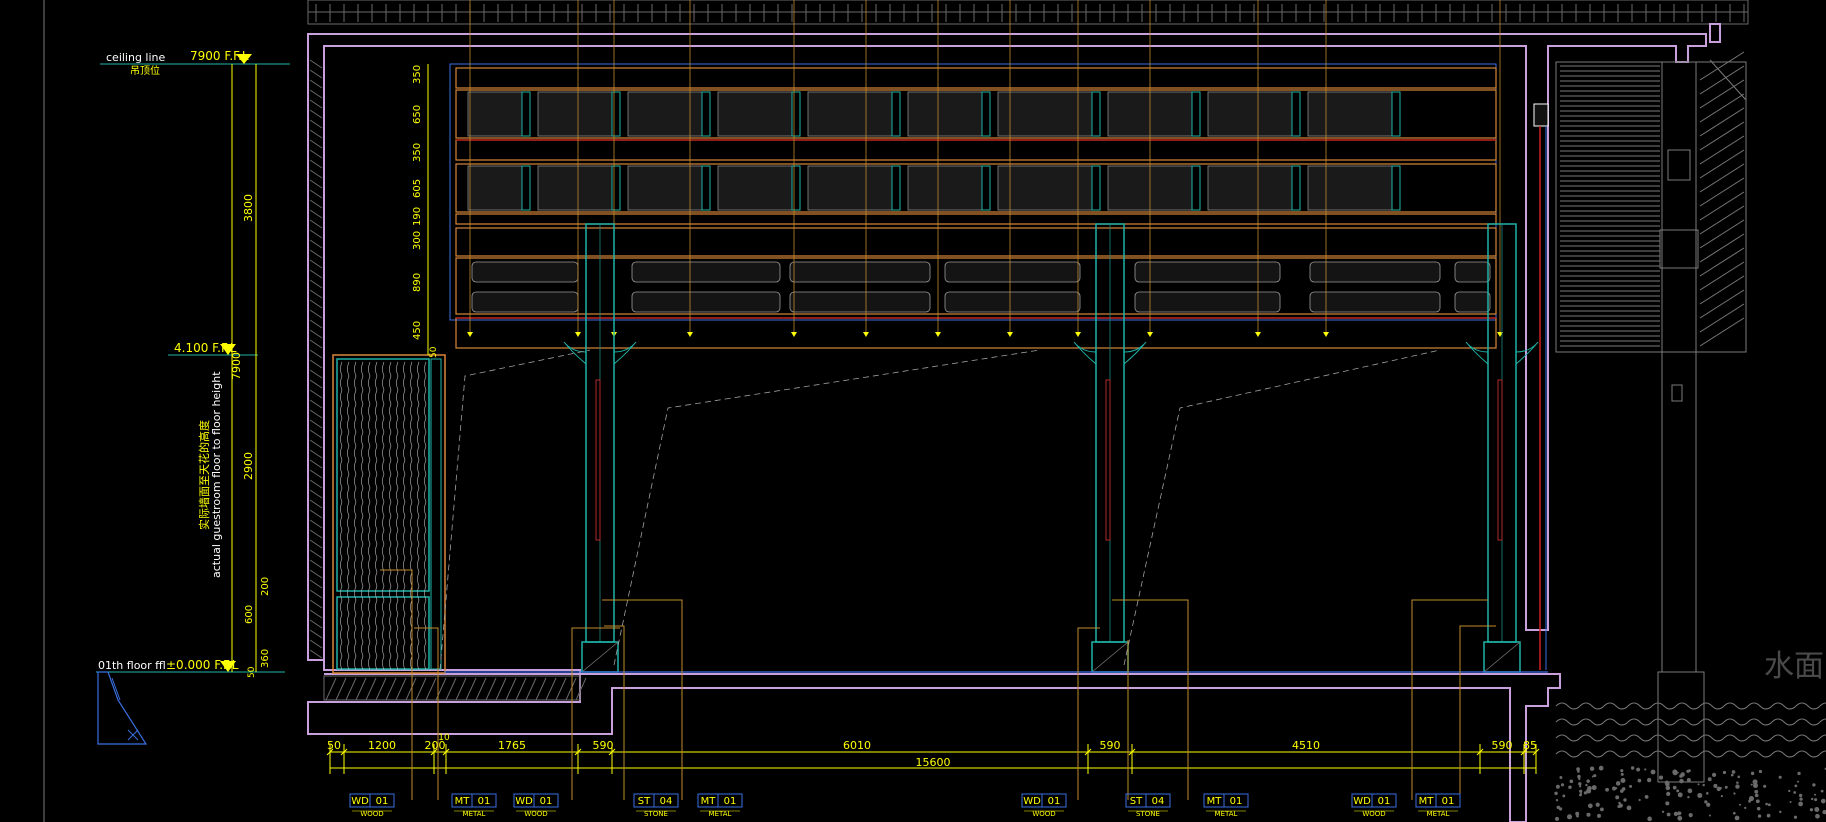 The height and width of the screenshot is (822, 1826). I want to click on tag-code: MT, so click(709, 801).